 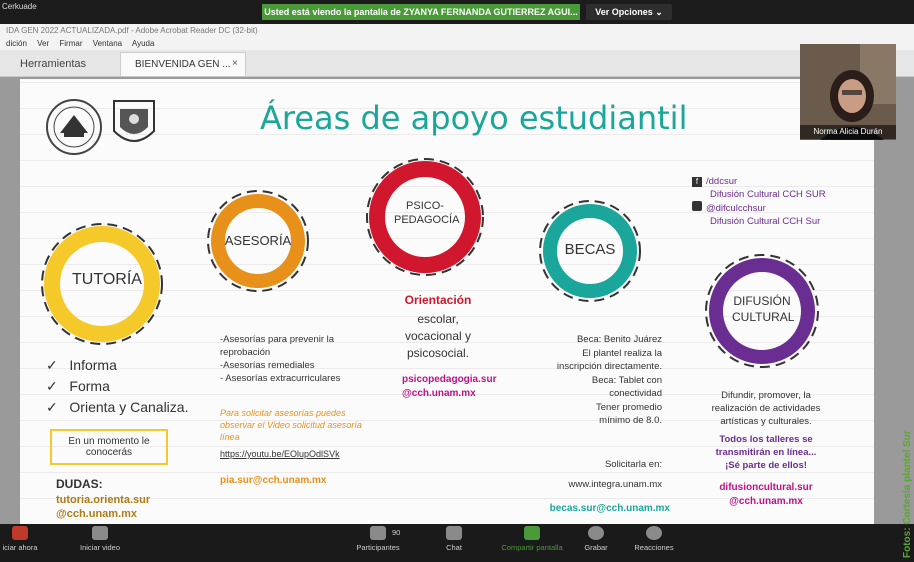 I want to click on start-video-button: Iniciar video, so click(x=100, y=539).